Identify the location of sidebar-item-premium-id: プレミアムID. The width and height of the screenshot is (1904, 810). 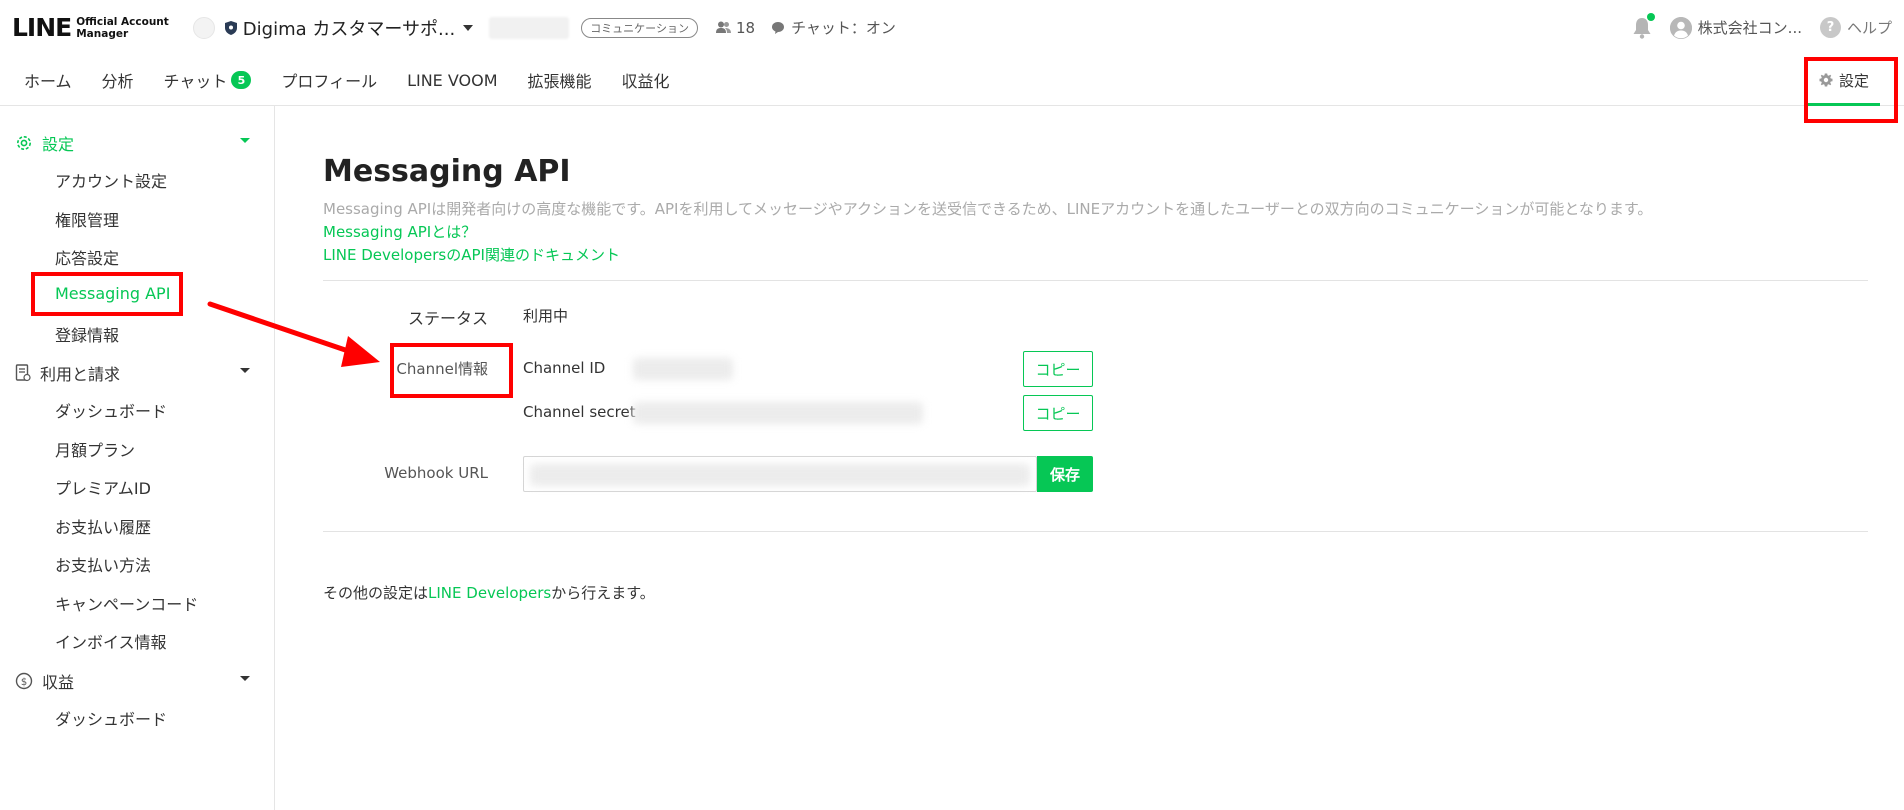
(103, 487).